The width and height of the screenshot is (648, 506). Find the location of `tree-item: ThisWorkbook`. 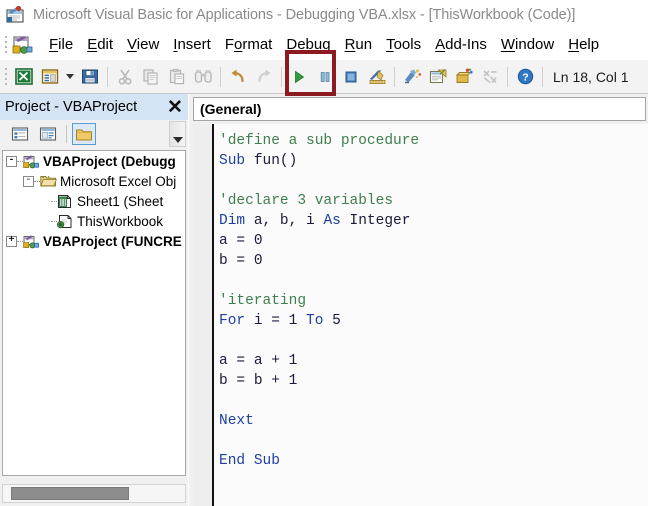

tree-item: ThisWorkbook is located at coordinates (94, 221).